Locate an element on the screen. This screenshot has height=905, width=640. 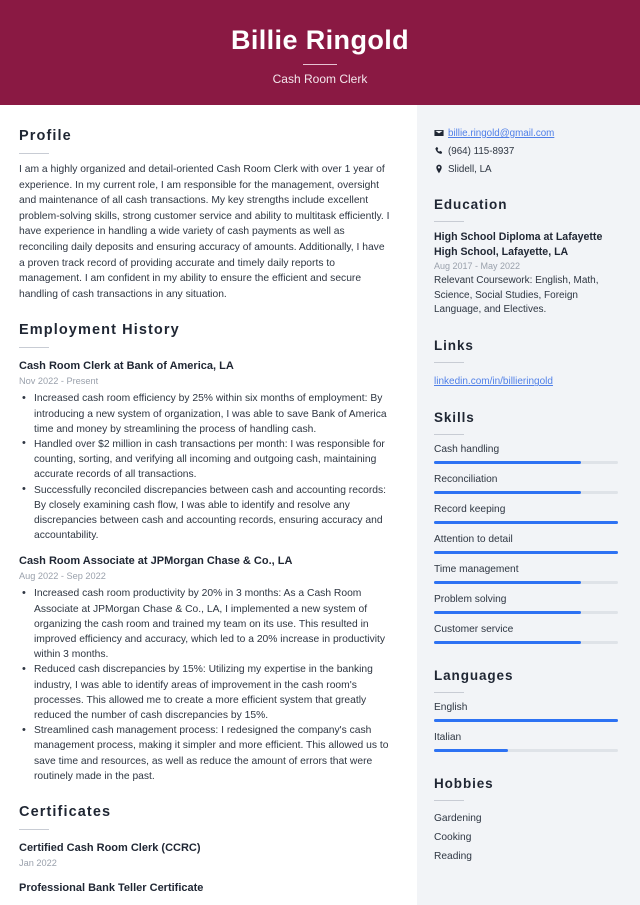
languages-heading-rule is located at coordinates (449, 693).